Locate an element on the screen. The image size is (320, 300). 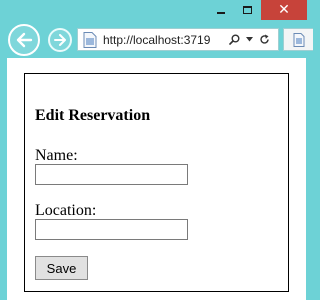
location-label: Location: is located at coordinates (66, 210).